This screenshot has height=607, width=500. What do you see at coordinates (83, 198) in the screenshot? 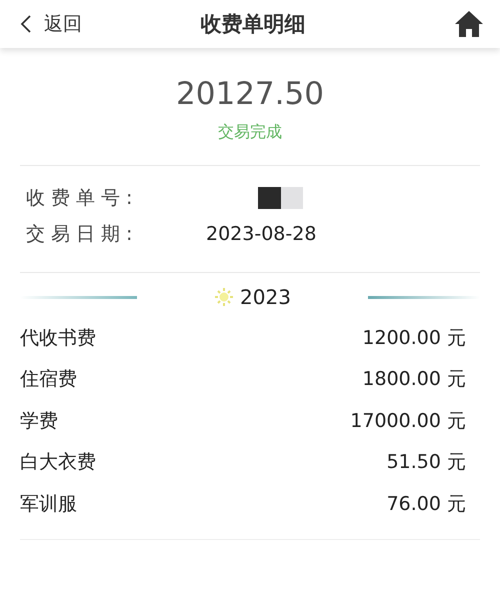
I see `field-label: 收费单号:` at bounding box center [83, 198].